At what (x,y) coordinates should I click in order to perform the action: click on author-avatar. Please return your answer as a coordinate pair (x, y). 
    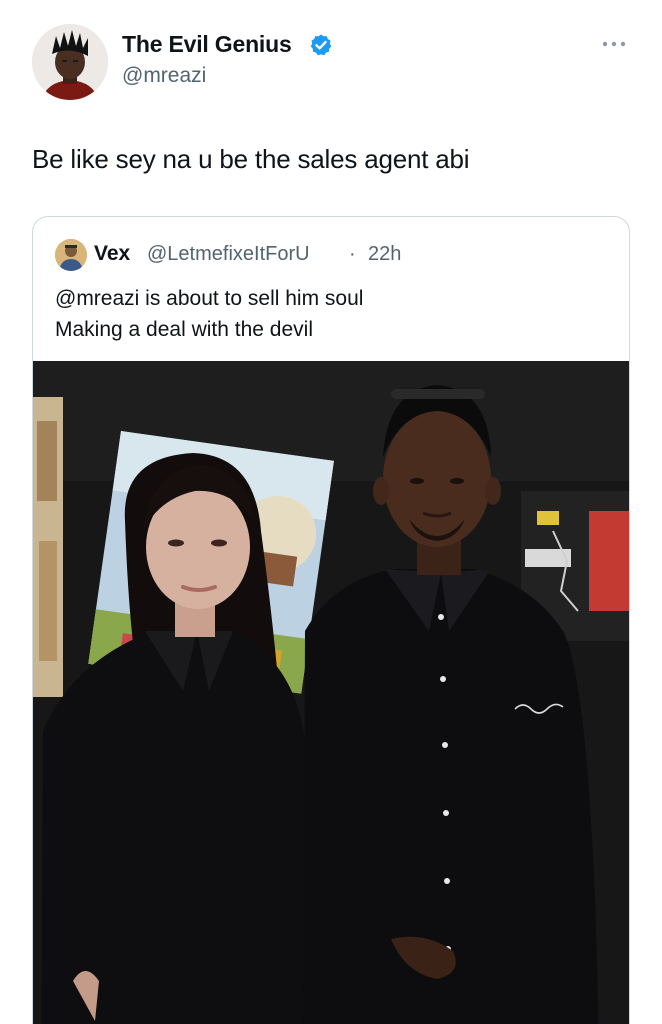
    Looking at the image, I should click on (70, 62).